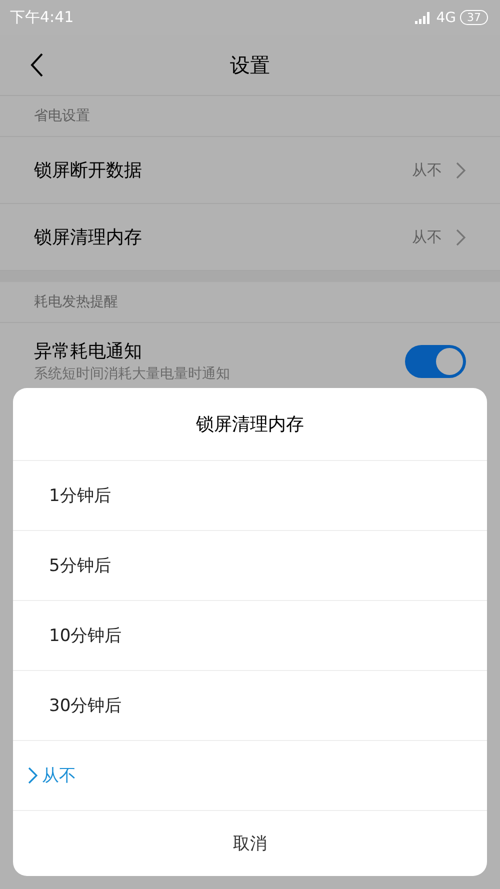 This screenshot has height=889, width=500. I want to click on dialog-option: 5分钟后, so click(250, 566).